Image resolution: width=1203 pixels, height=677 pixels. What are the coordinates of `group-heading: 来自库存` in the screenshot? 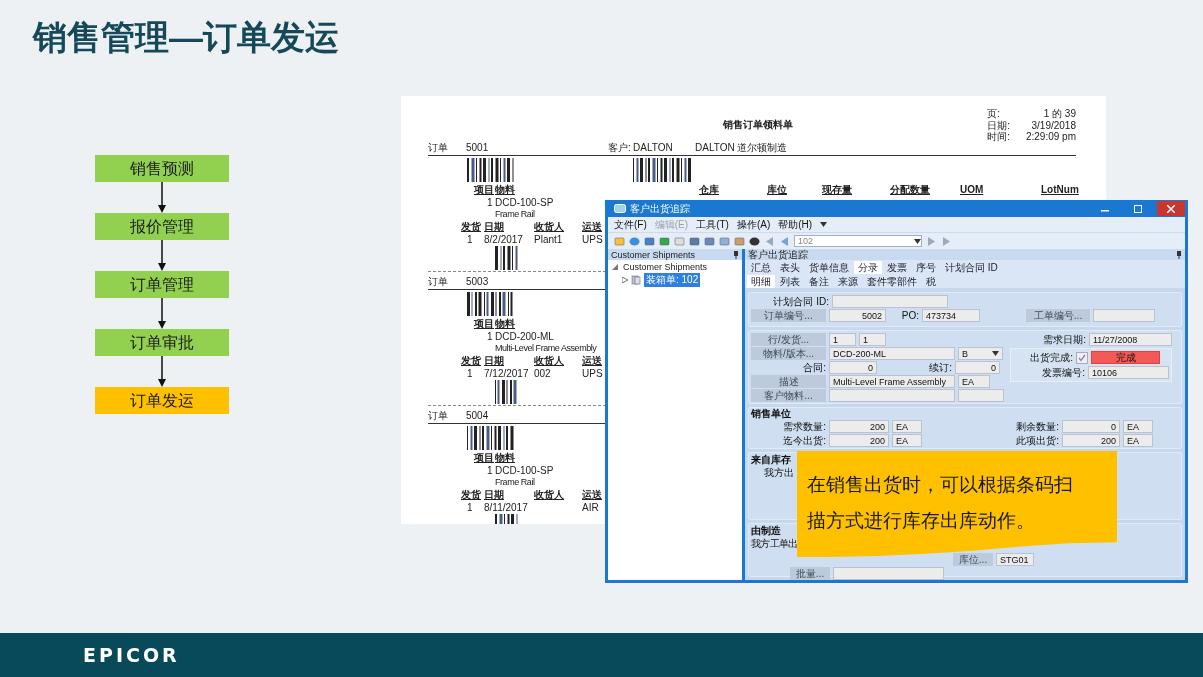 It's located at (771, 459).